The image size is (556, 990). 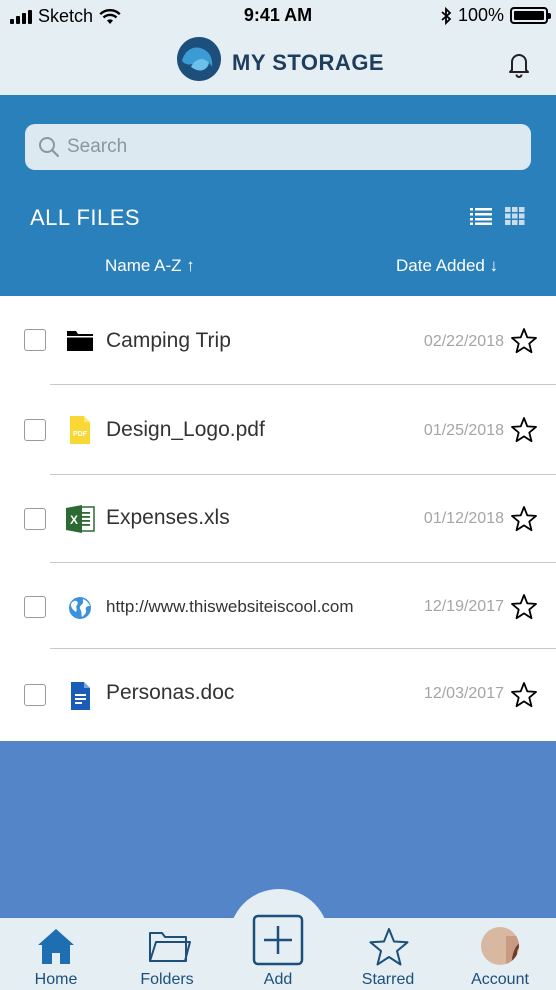 I want to click on list-item: Camping Trip 02/22/2018, so click(x=278, y=340).